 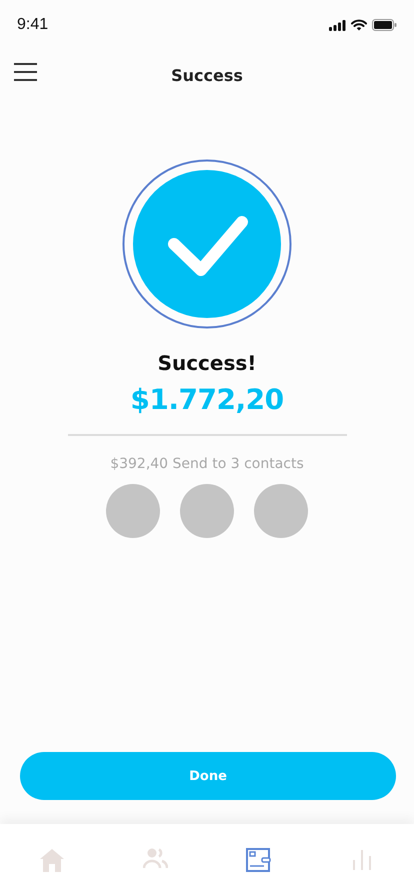 What do you see at coordinates (207, 75) in the screenshot?
I see `page-title: Success` at bounding box center [207, 75].